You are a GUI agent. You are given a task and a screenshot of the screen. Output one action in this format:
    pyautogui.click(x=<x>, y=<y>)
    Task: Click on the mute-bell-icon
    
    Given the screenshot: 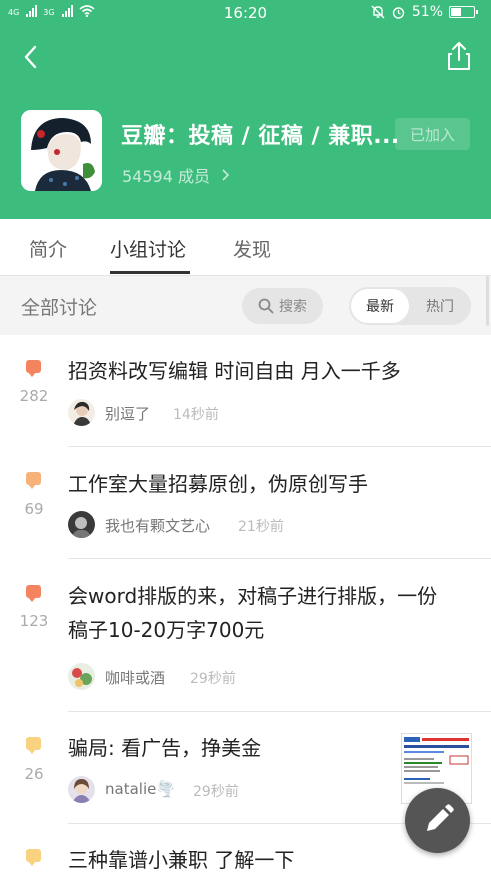 What is the action you would take?
    pyautogui.click(x=378, y=12)
    